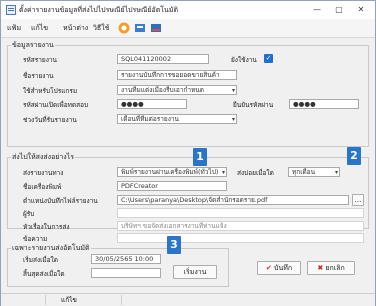  I want to click on open-pass-field: ●●●●, so click(152, 104).